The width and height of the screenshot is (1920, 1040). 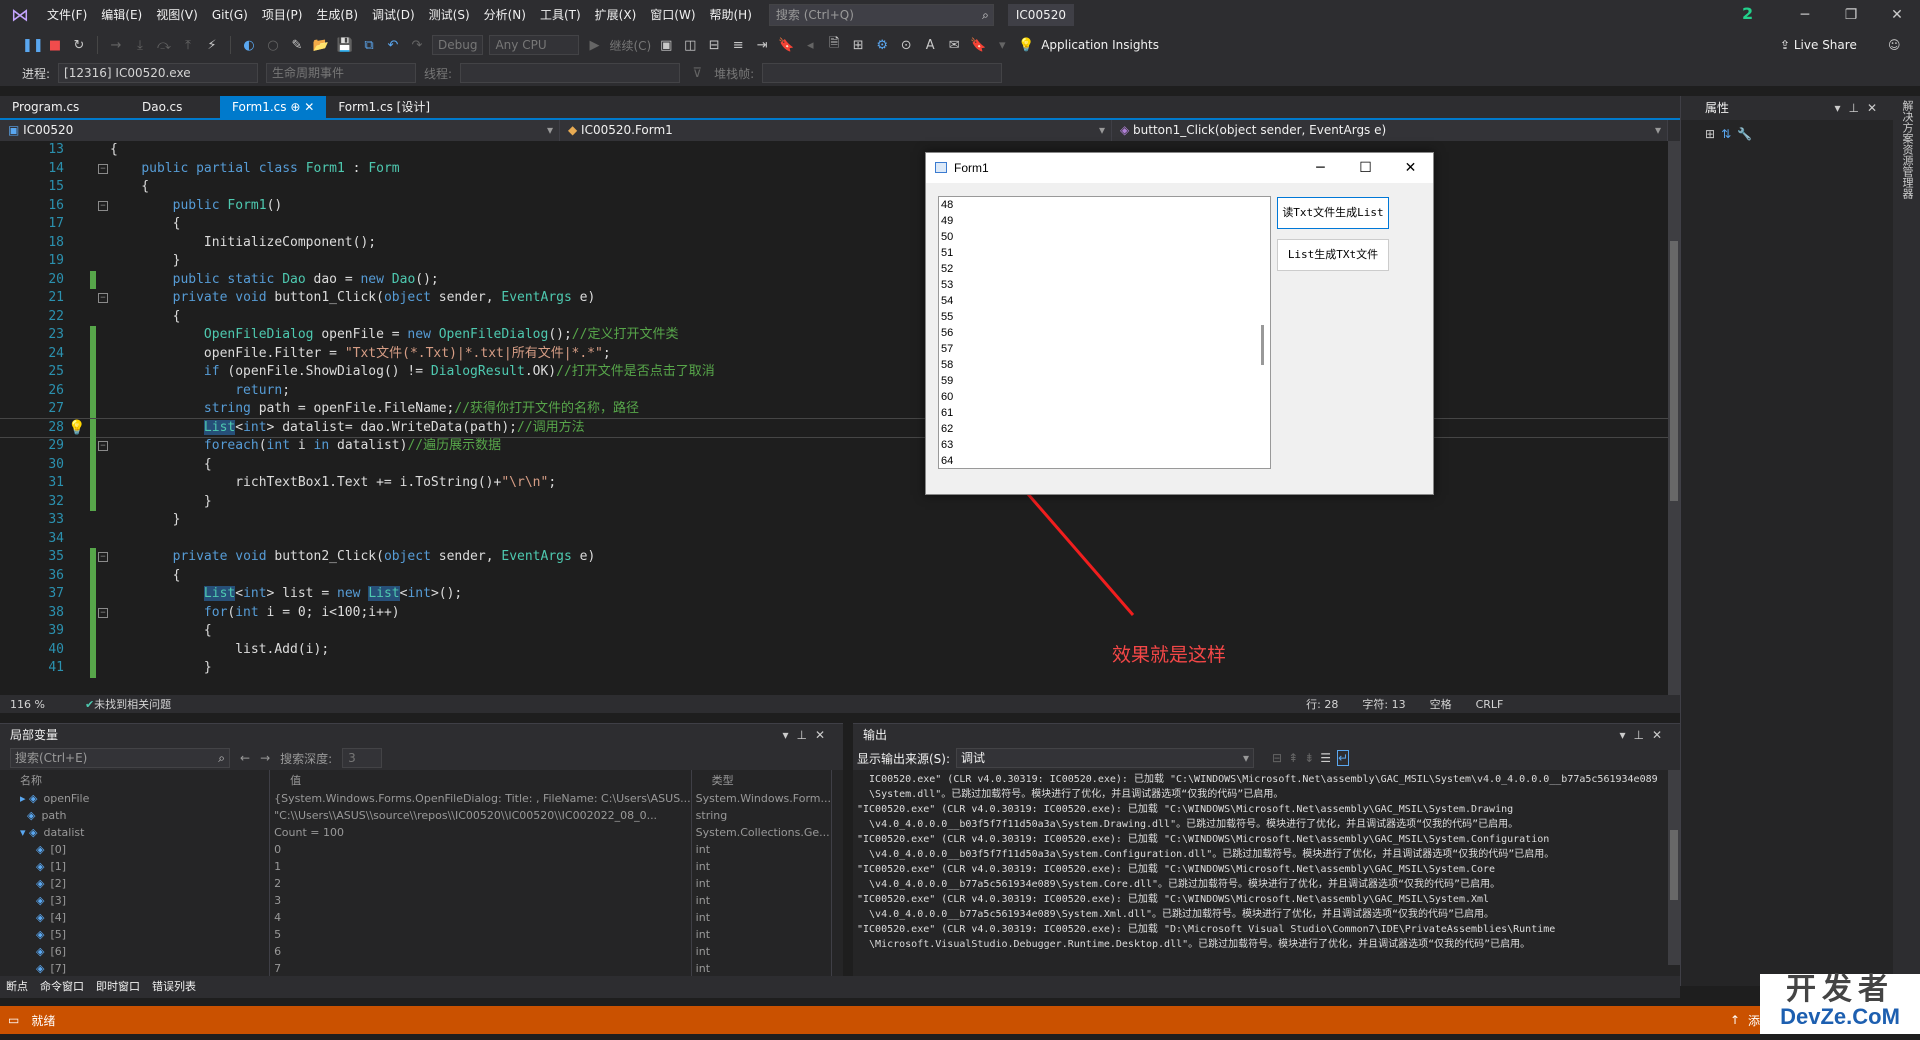 What do you see at coordinates (120, 758) in the screenshot?
I see `locals-search-input: 搜索(Ctrl+E) ⌕` at bounding box center [120, 758].